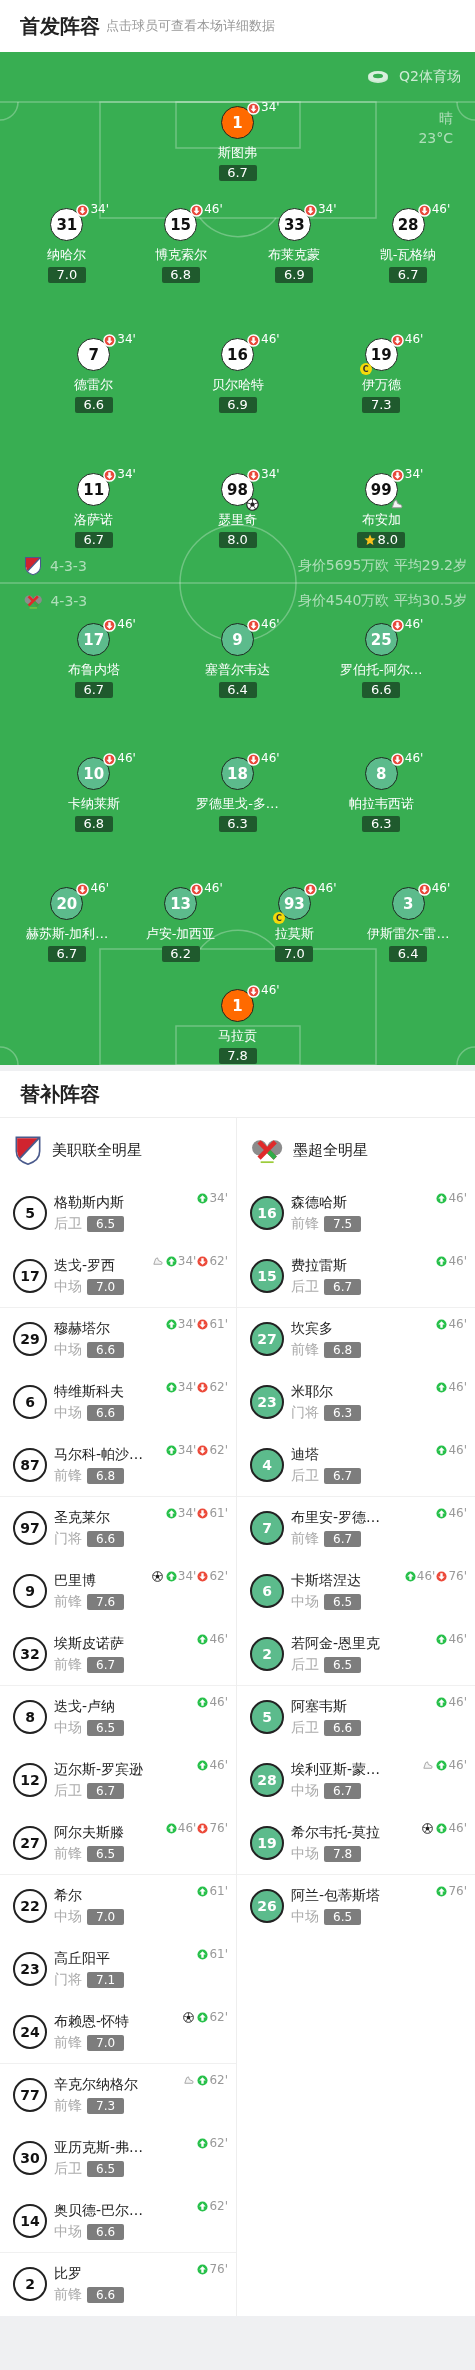 Image resolution: width=475 pixels, height=2370 pixels. I want to click on substitute-row: 23 高丘阳平 门将 7.1 61', so click(118, 1969).